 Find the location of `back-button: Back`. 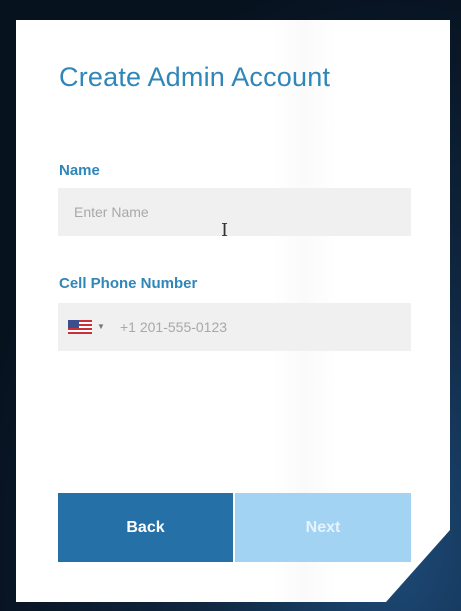

back-button: Back is located at coordinates (145, 527).